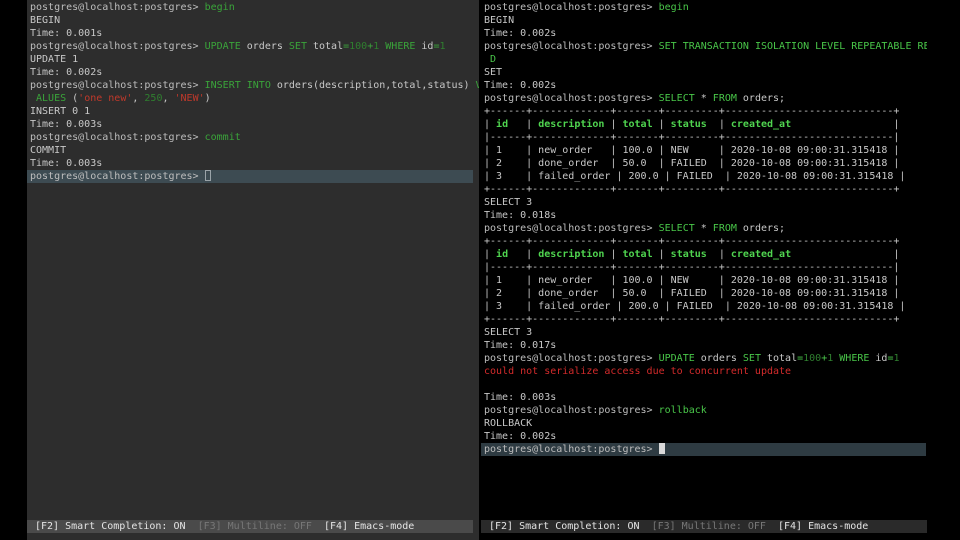 The width and height of the screenshot is (960, 540). I want to click on terminal-line: postgres@localhost:postgres> begin, so click(254, 7).